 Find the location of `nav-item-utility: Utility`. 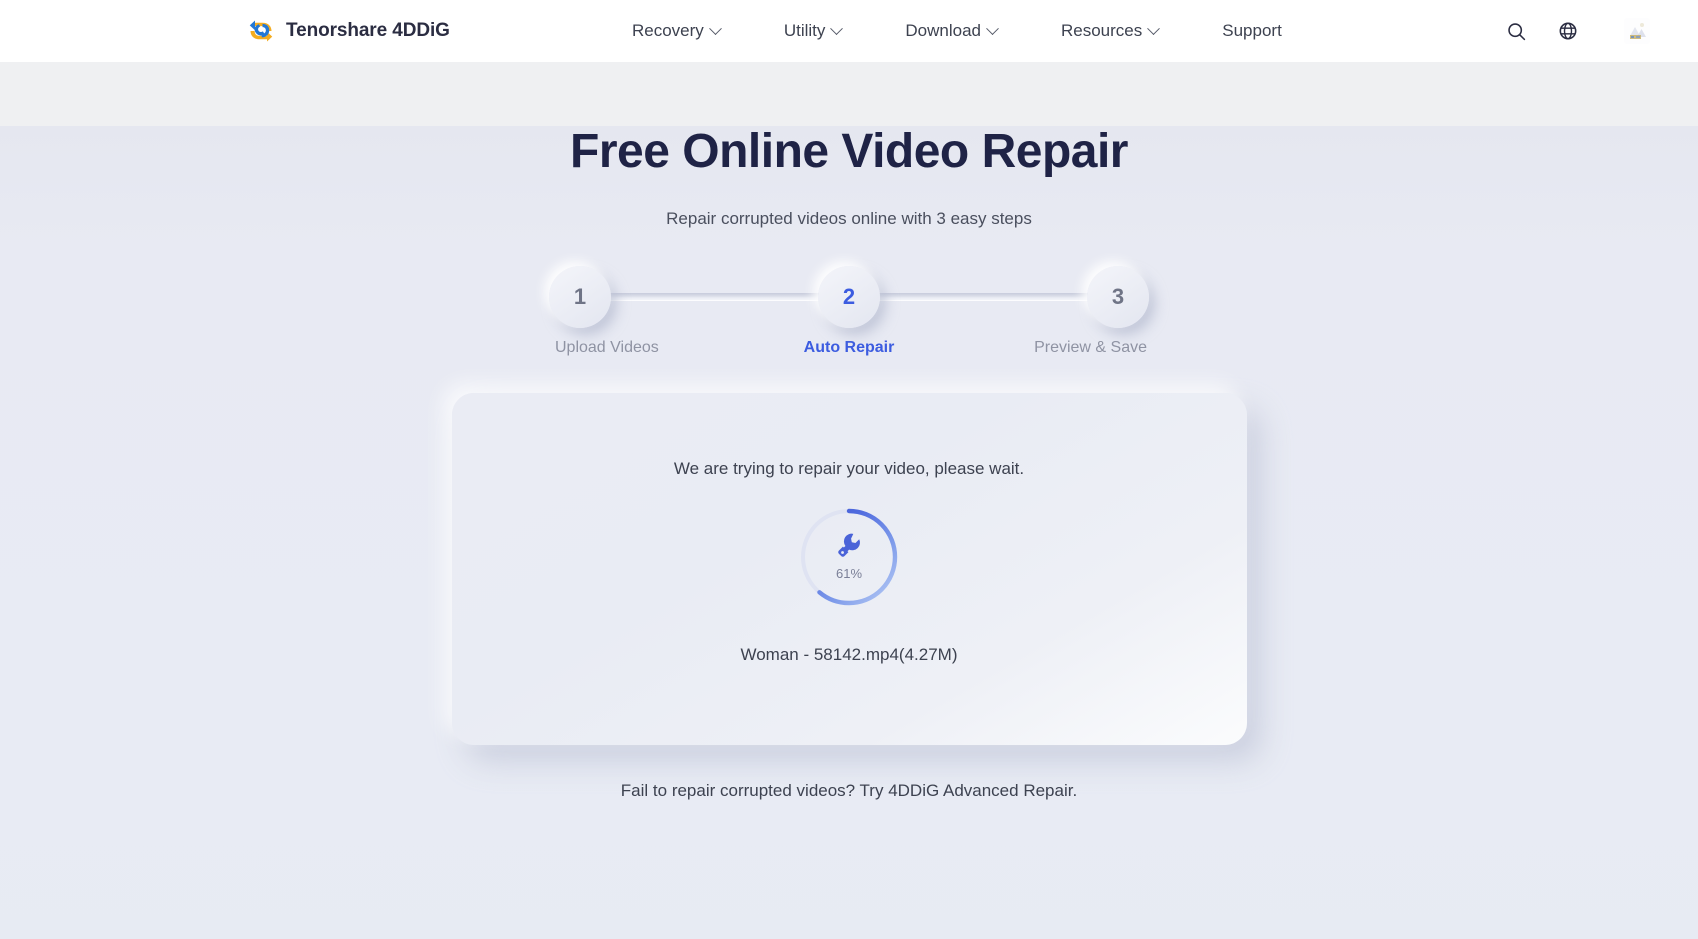

nav-item-utility: Utility is located at coordinates (813, 31).